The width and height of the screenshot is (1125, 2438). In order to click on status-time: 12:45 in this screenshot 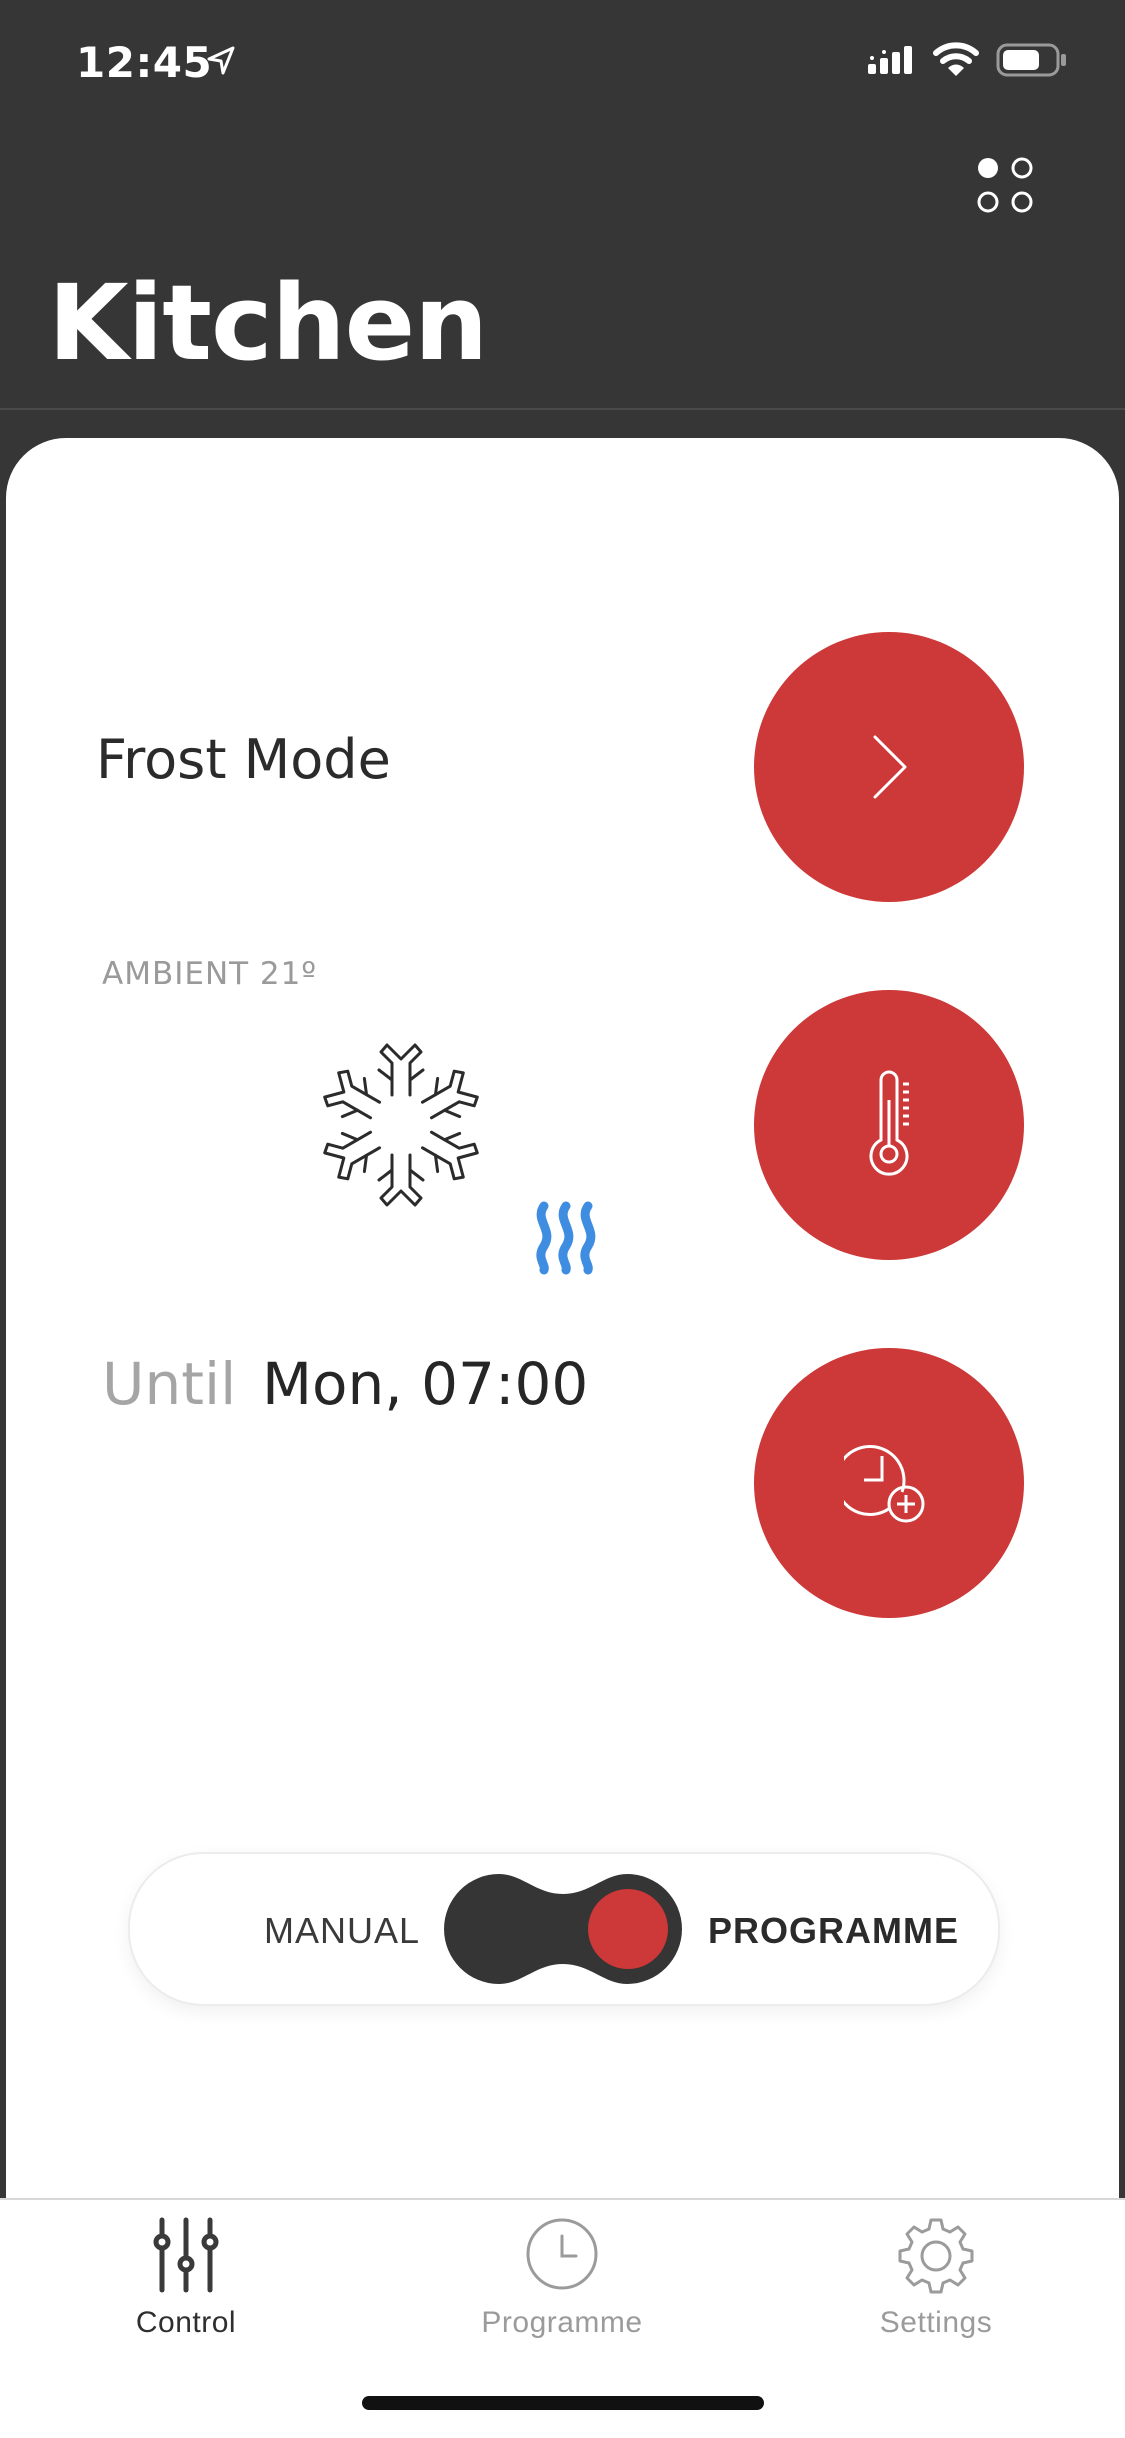, I will do `click(144, 62)`.